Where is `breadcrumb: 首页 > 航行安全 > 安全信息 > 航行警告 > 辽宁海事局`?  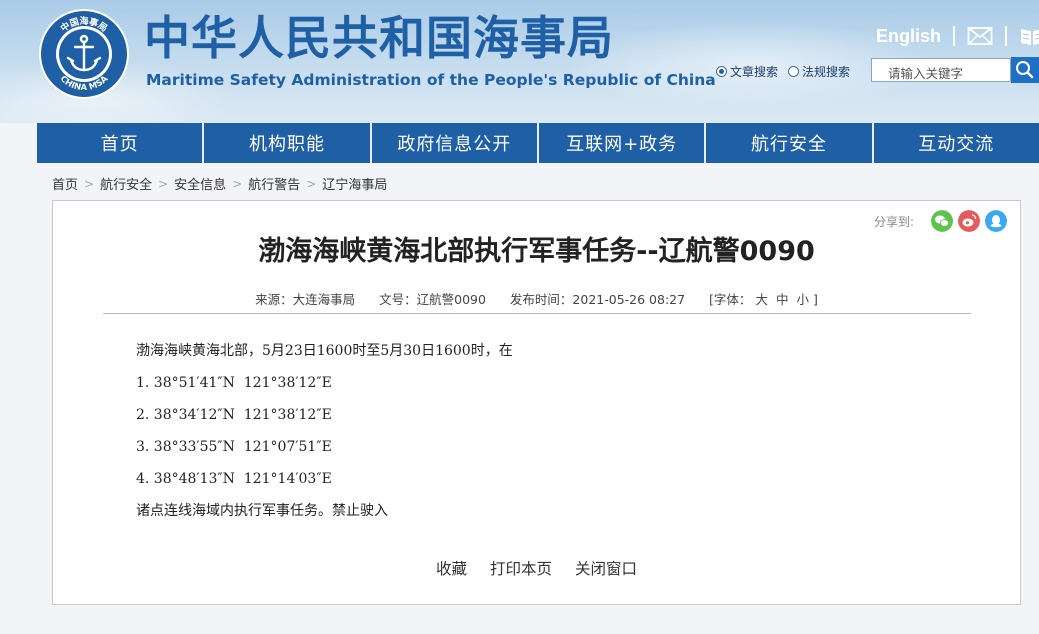 breadcrumb: 首页 > 航行安全 > 安全信息 > 航行警告 > 辽宁海事局 is located at coordinates (219, 184).